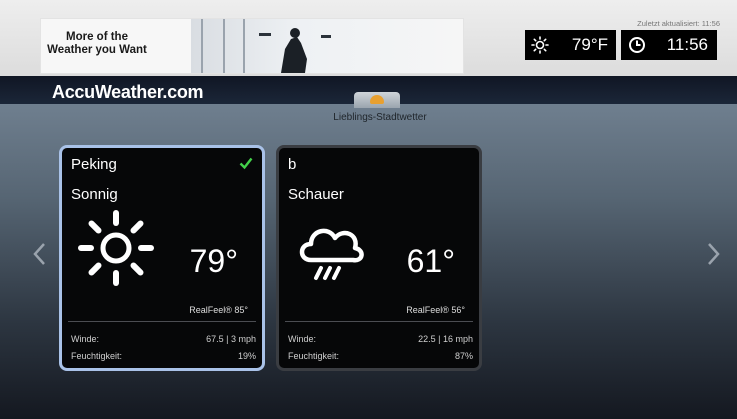 The width and height of the screenshot is (737, 419). Describe the element at coordinates (246, 356) in the screenshot. I see `humidity-value: 19%` at that location.